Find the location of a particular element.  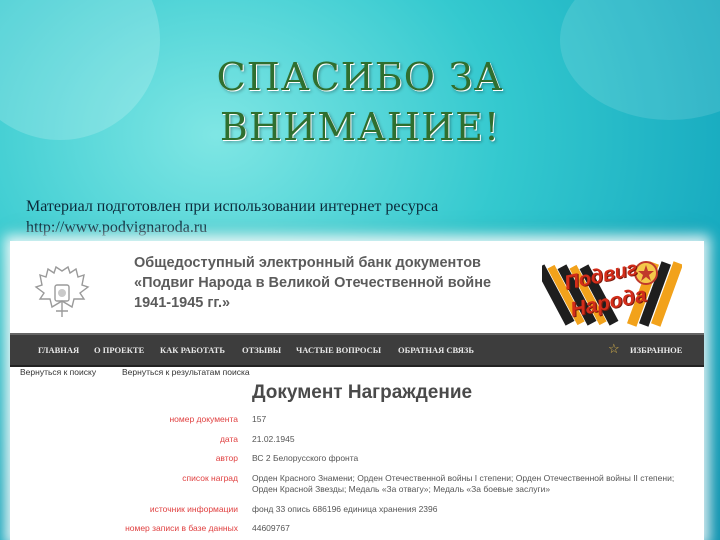

star-icon: ☆ is located at coordinates (614, 349).